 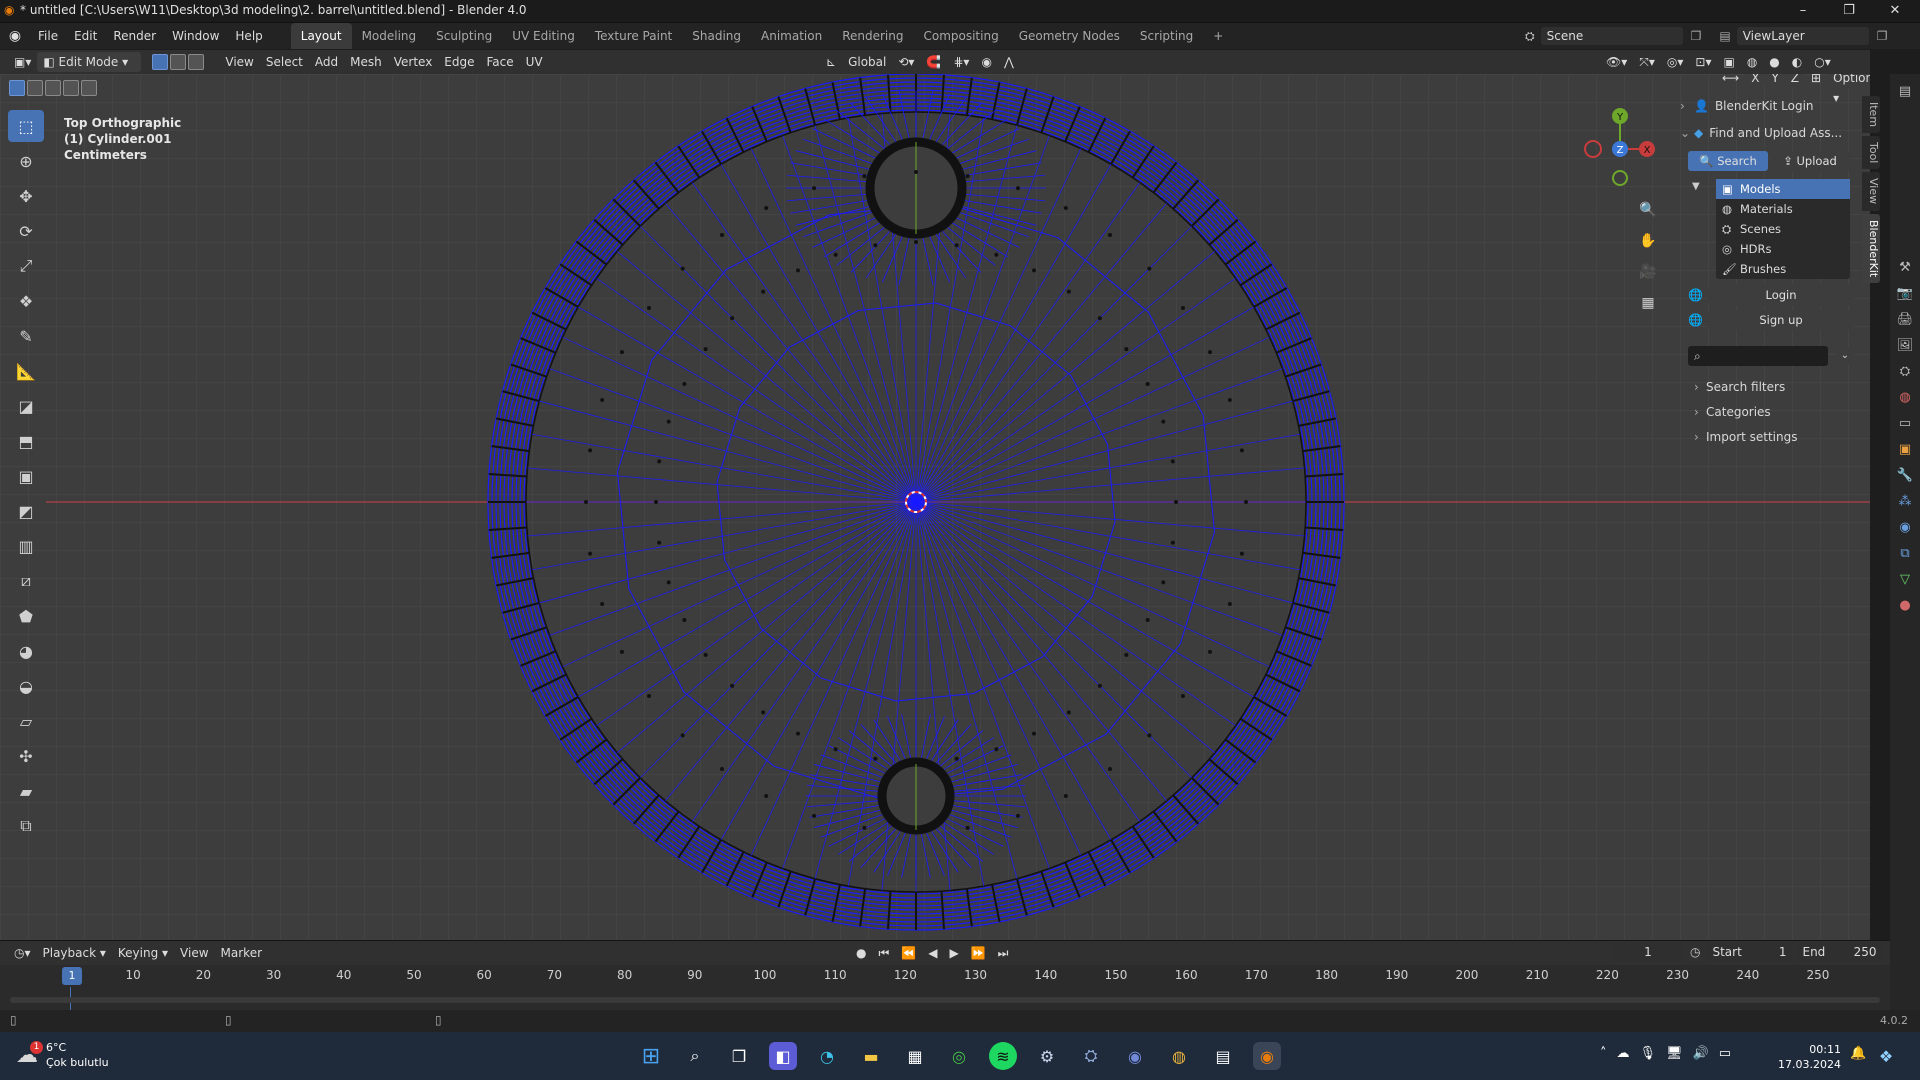 I want to click on mesh-edit-overlay-icon: ⊡▾, so click(x=1703, y=62).